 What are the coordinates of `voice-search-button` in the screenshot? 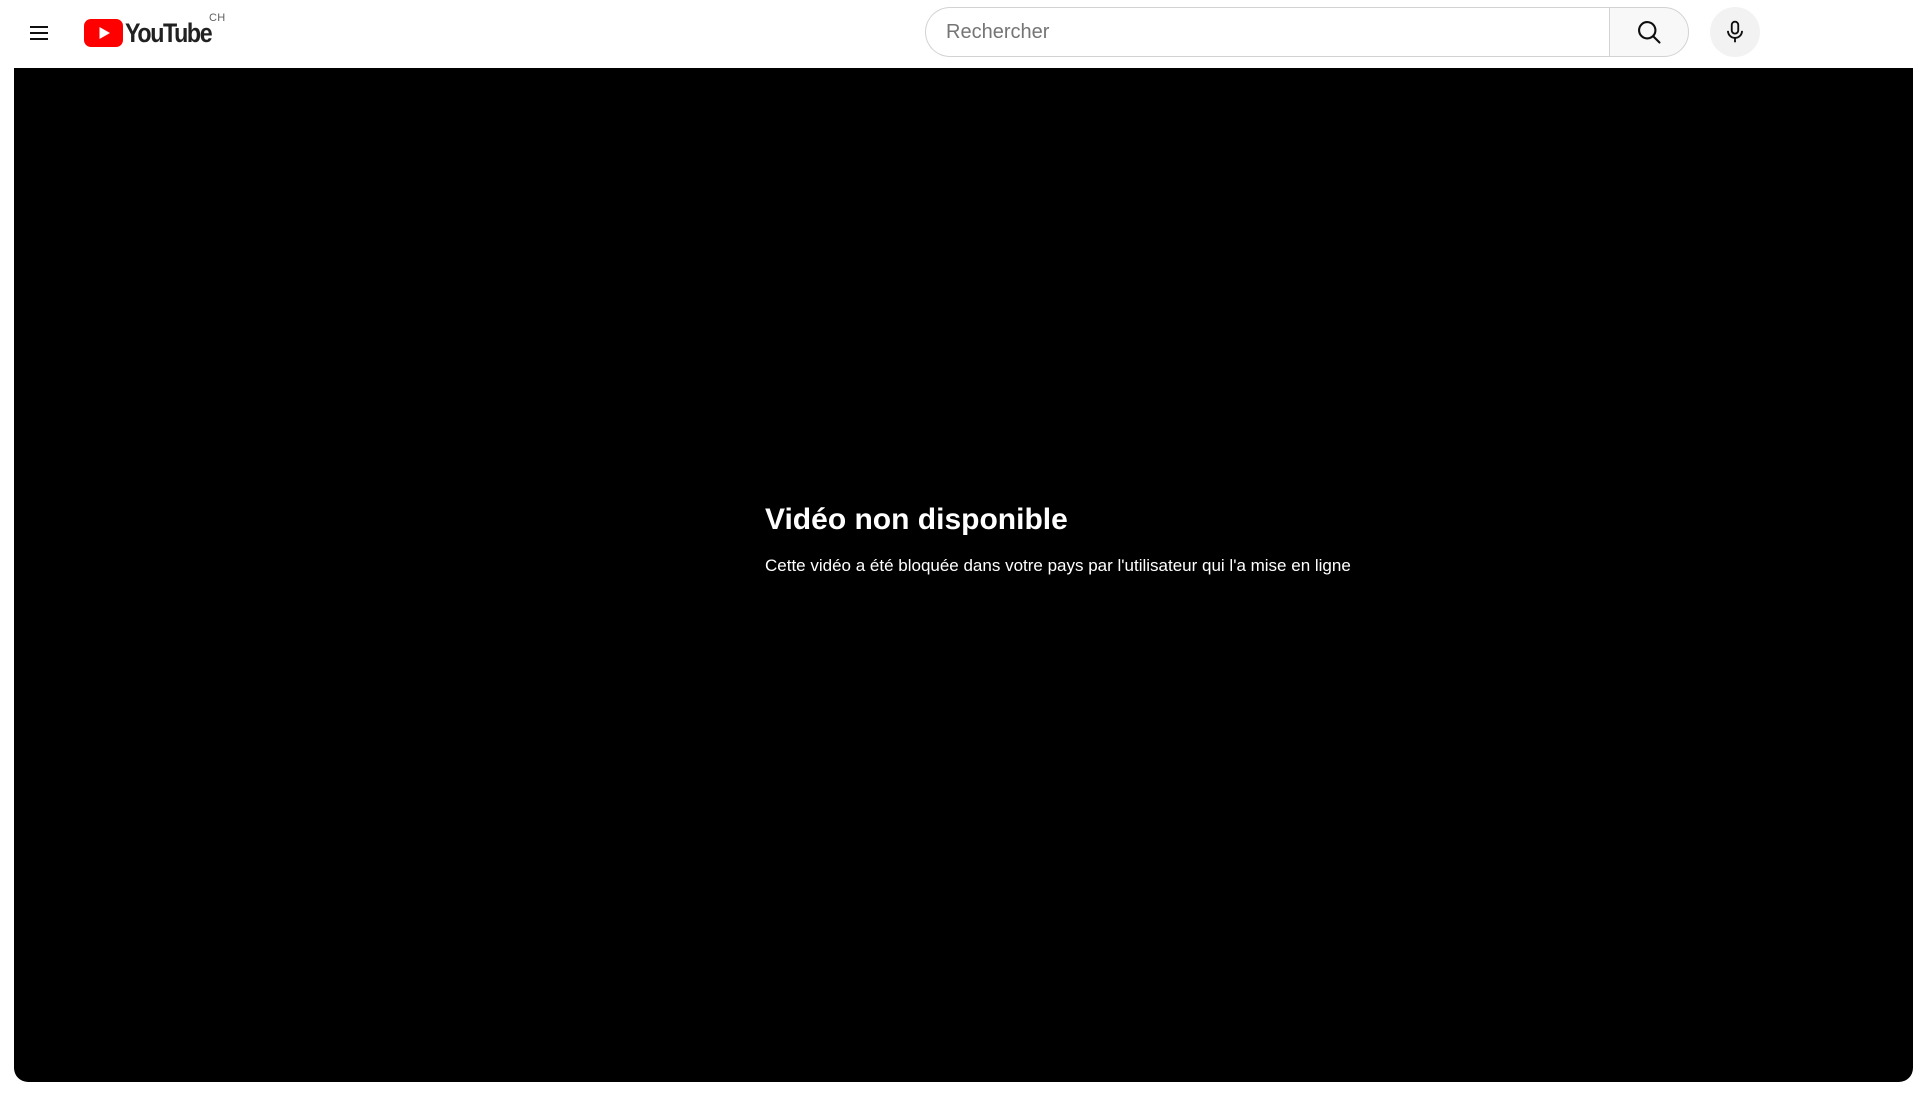 It's located at (1735, 32).